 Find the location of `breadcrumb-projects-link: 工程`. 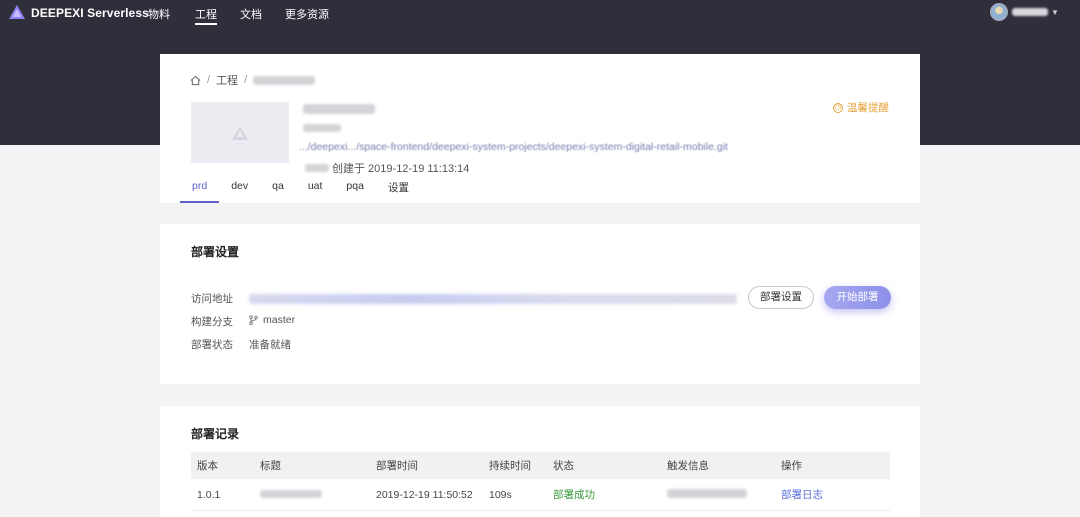

breadcrumb-projects-link: 工程 is located at coordinates (227, 80).